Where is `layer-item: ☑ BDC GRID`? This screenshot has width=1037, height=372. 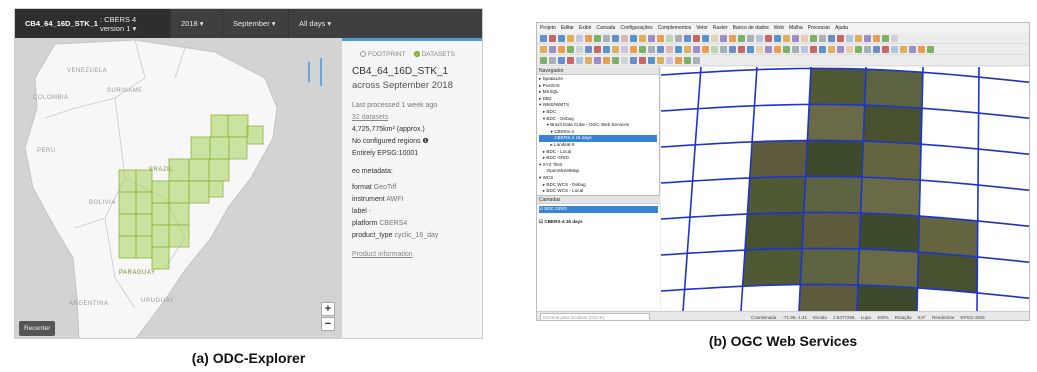
layer-item: ☑ BDC GRID is located at coordinates (598, 209).